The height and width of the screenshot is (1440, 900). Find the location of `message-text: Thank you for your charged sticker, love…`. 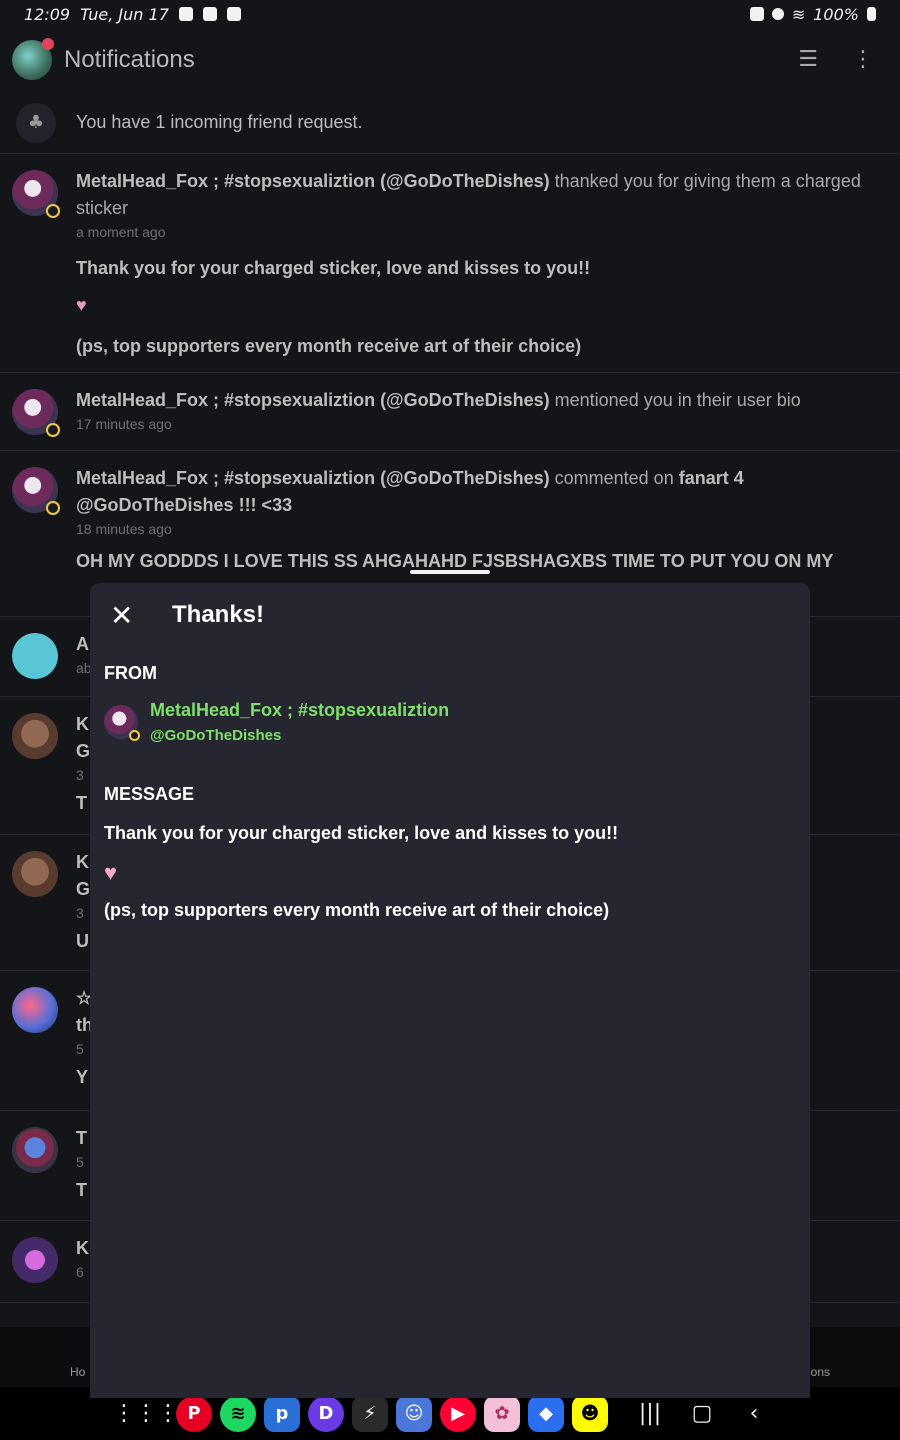

message-text: Thank you for your charged sticker, love… is located at coordinates (361, 833).